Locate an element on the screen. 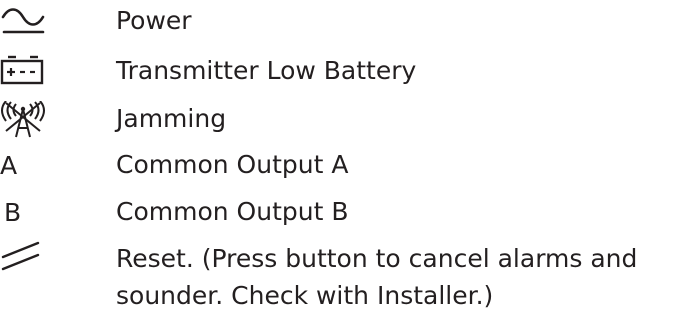 This screenshot has height=314, width=687. legend-row-output-b: B Common Output B is located at coordinates (343, 213).